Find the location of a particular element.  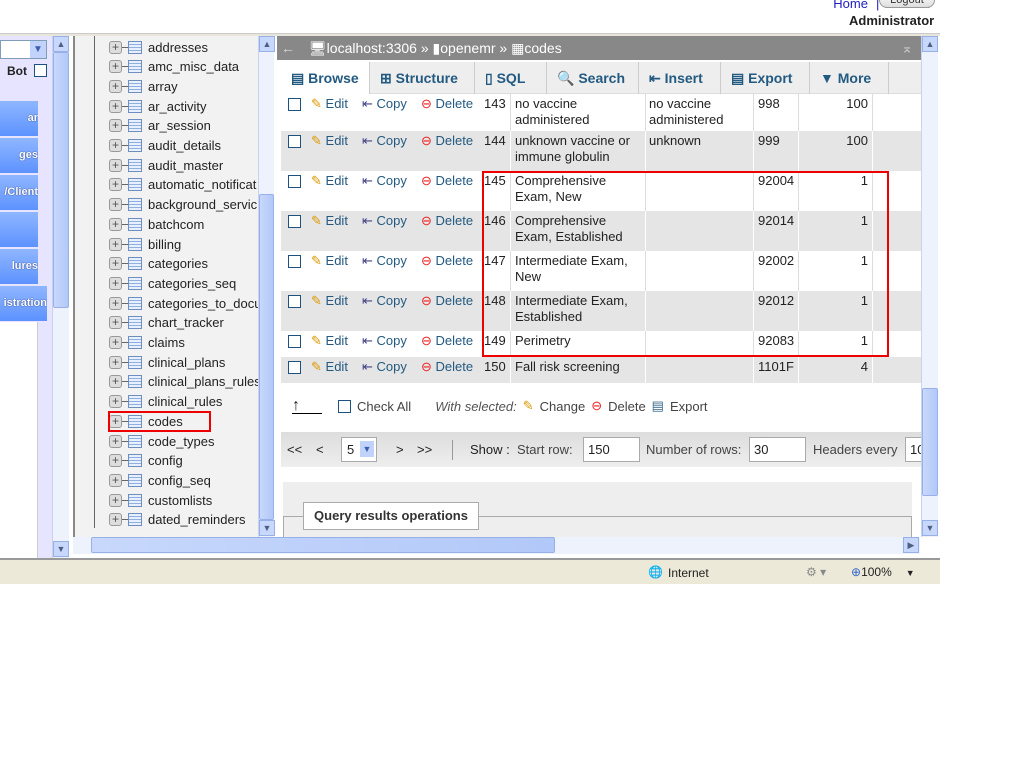

tree-item: + billing is located at coordinates (184, 244).